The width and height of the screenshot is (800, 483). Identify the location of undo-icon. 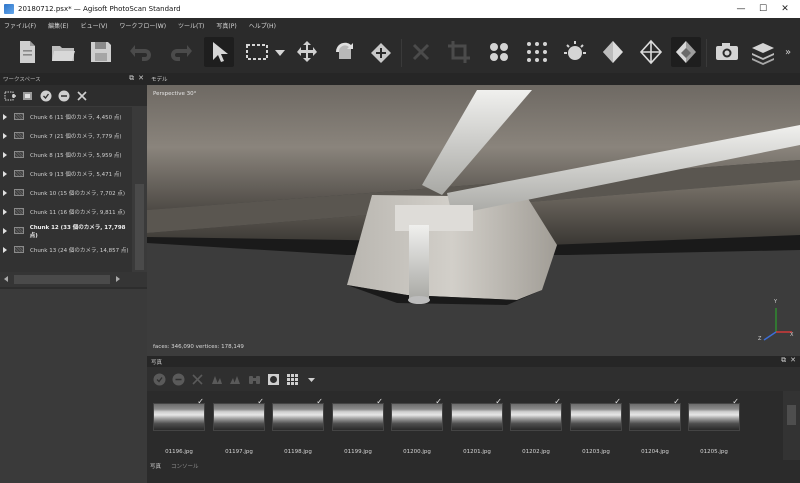
(143, 52).